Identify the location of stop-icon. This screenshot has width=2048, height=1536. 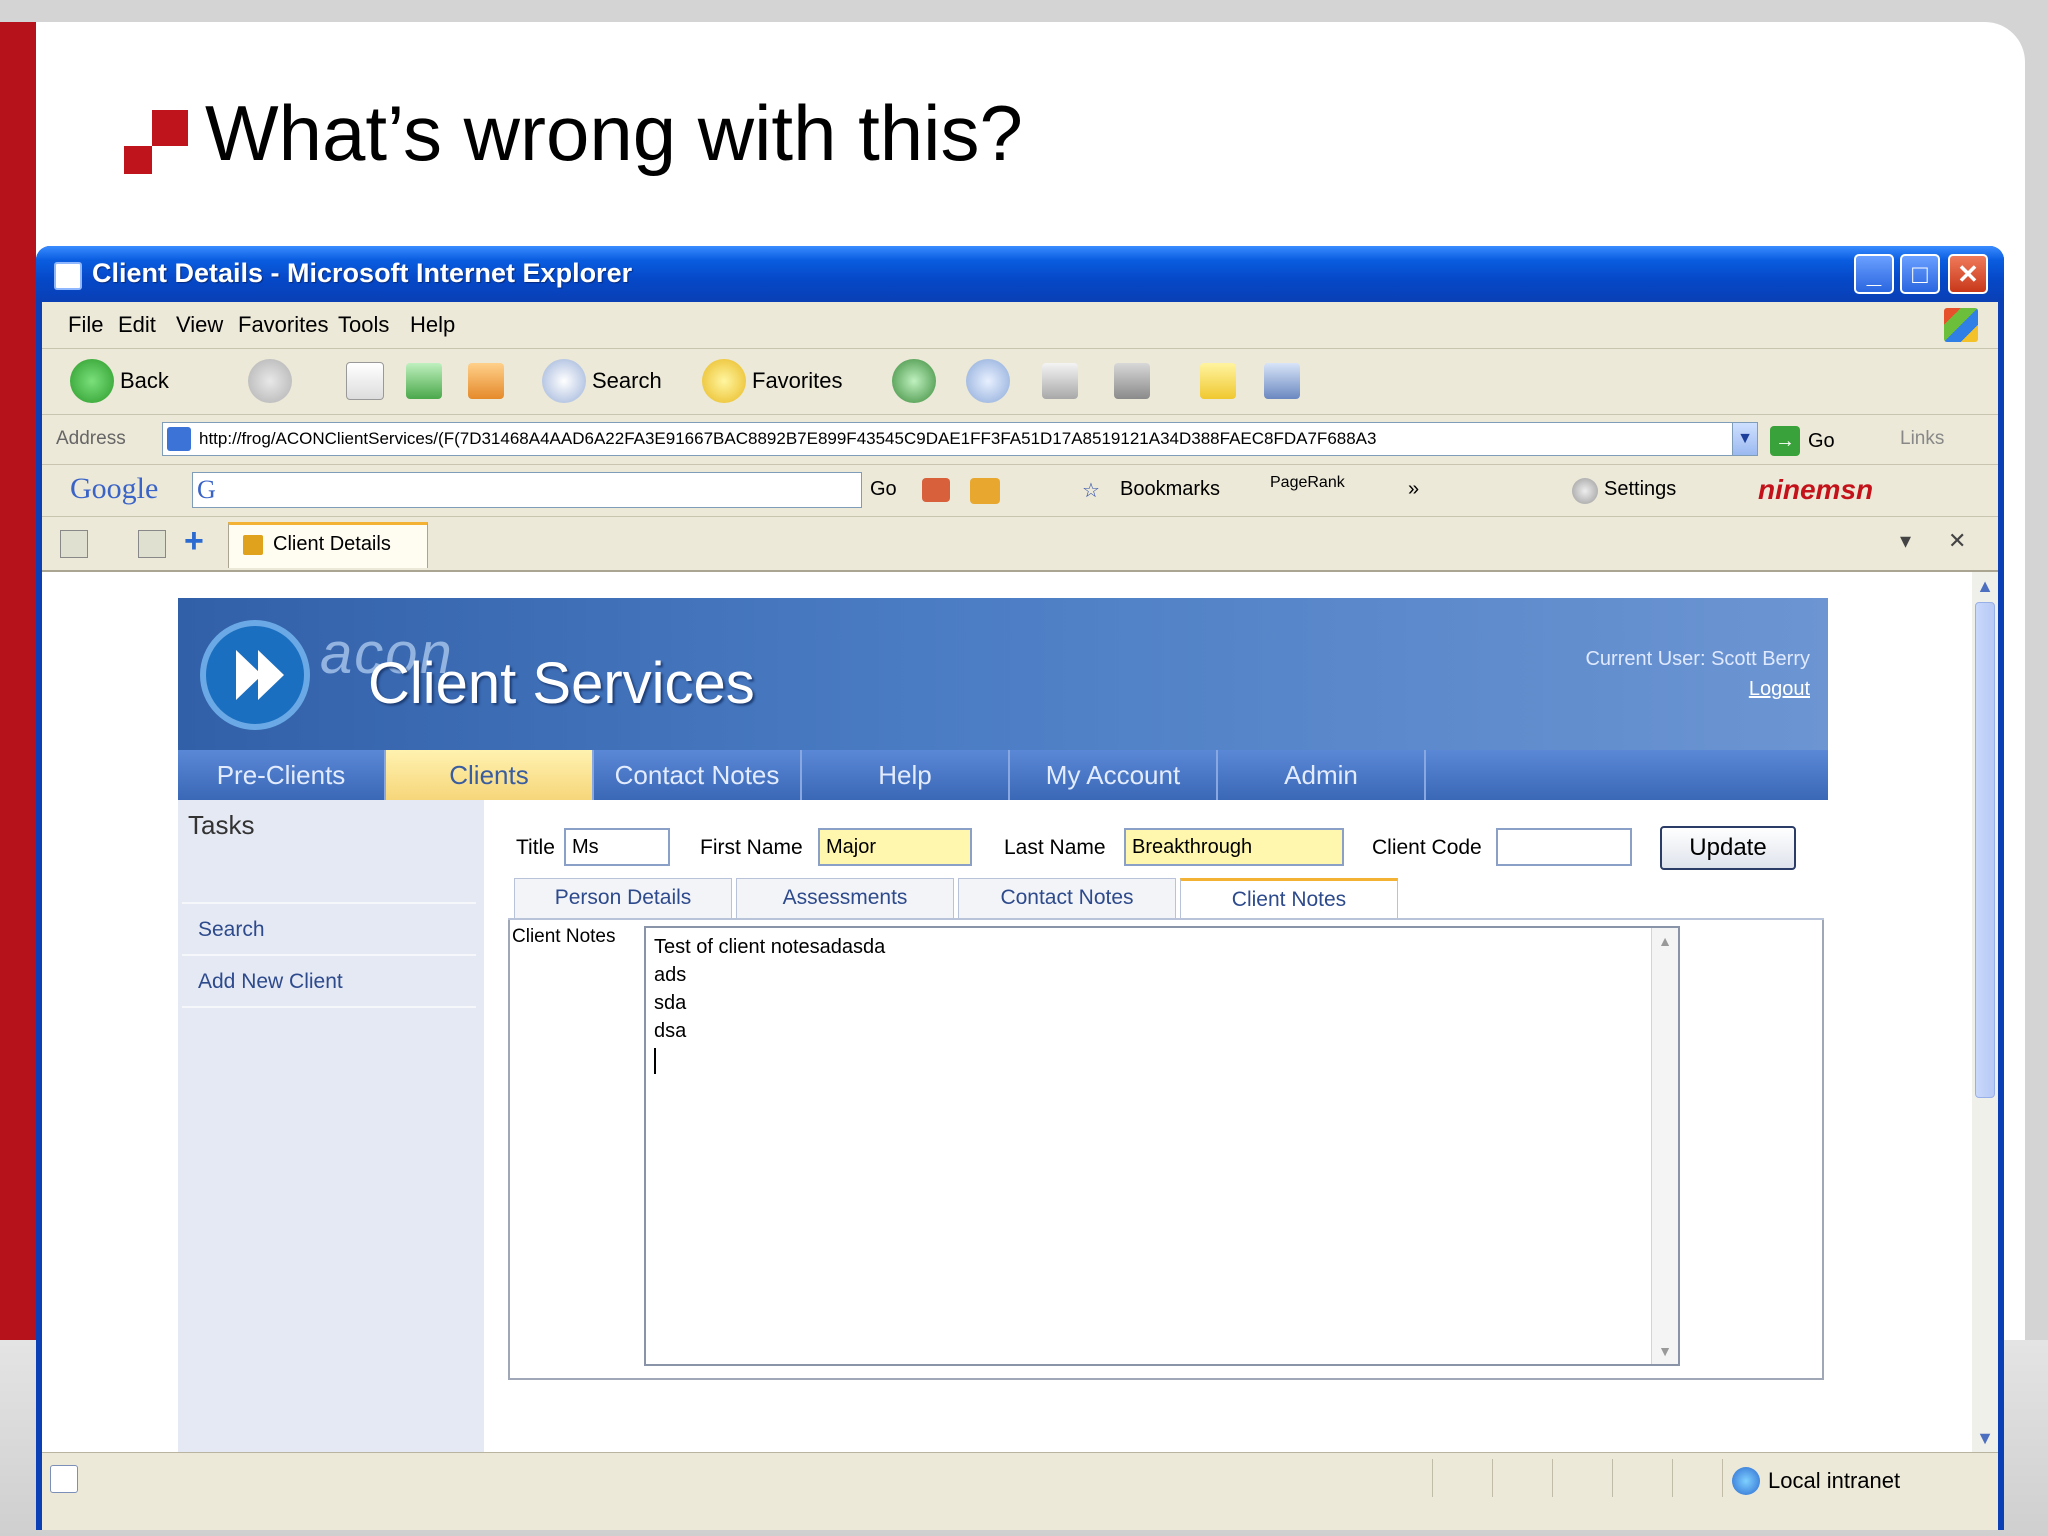
(365, 381).